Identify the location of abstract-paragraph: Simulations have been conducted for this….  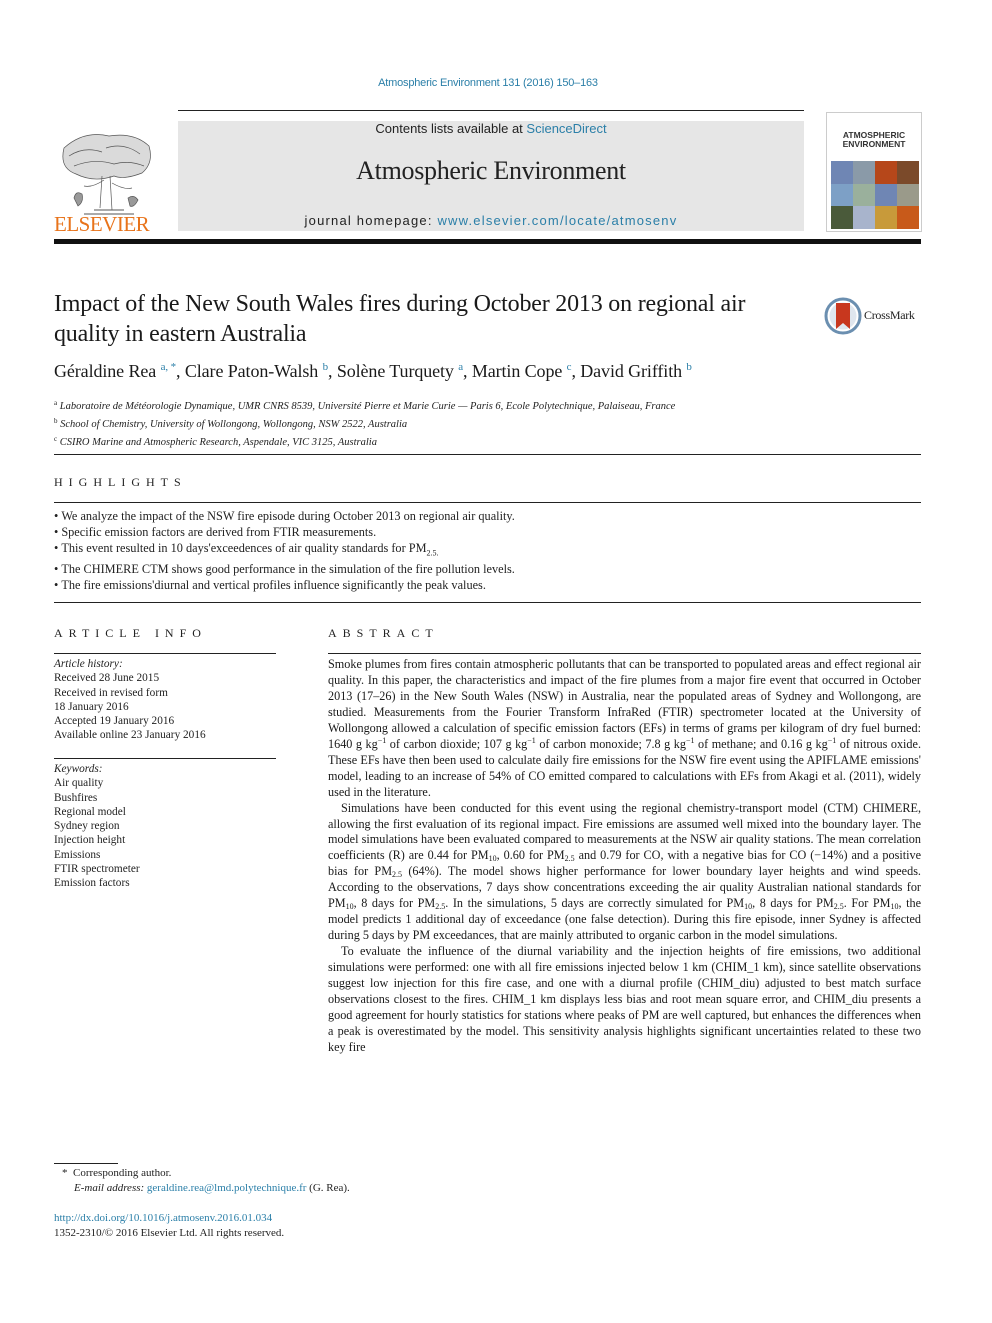
(625, 871).